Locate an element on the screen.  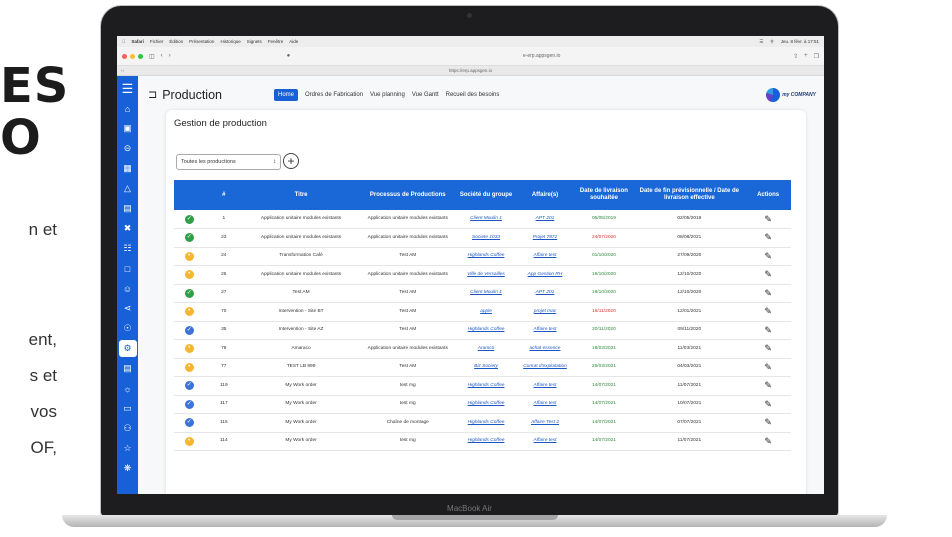
clock: Jeu. 8 févr. à 17:51 is located at coordinates (800, 42).